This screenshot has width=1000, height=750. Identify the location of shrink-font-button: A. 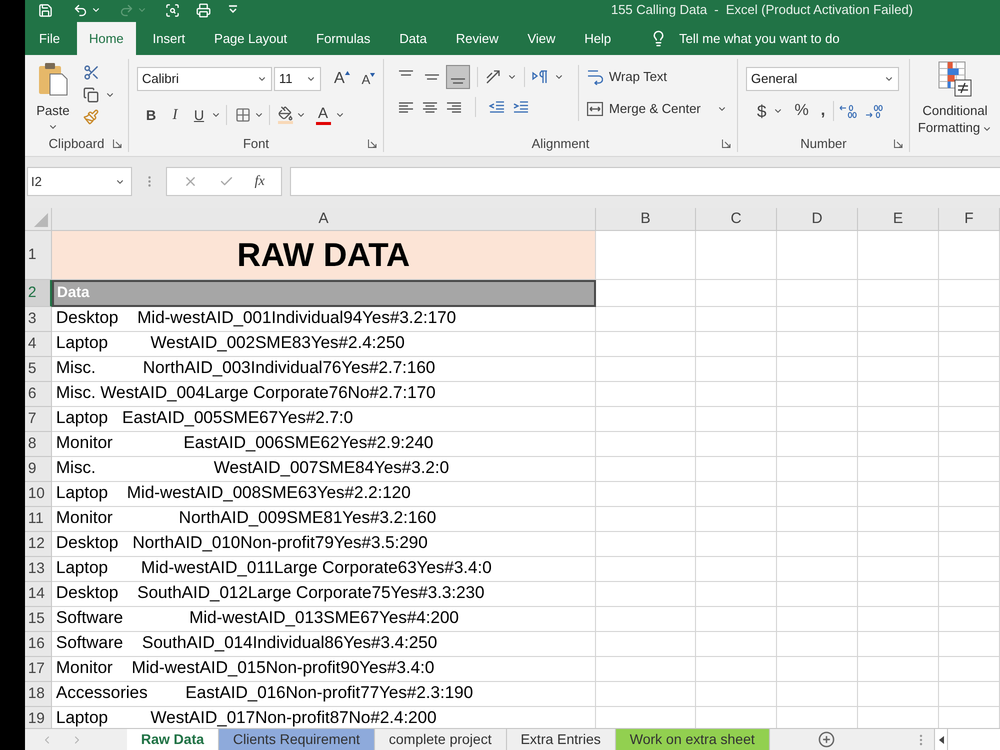
(368, 79).